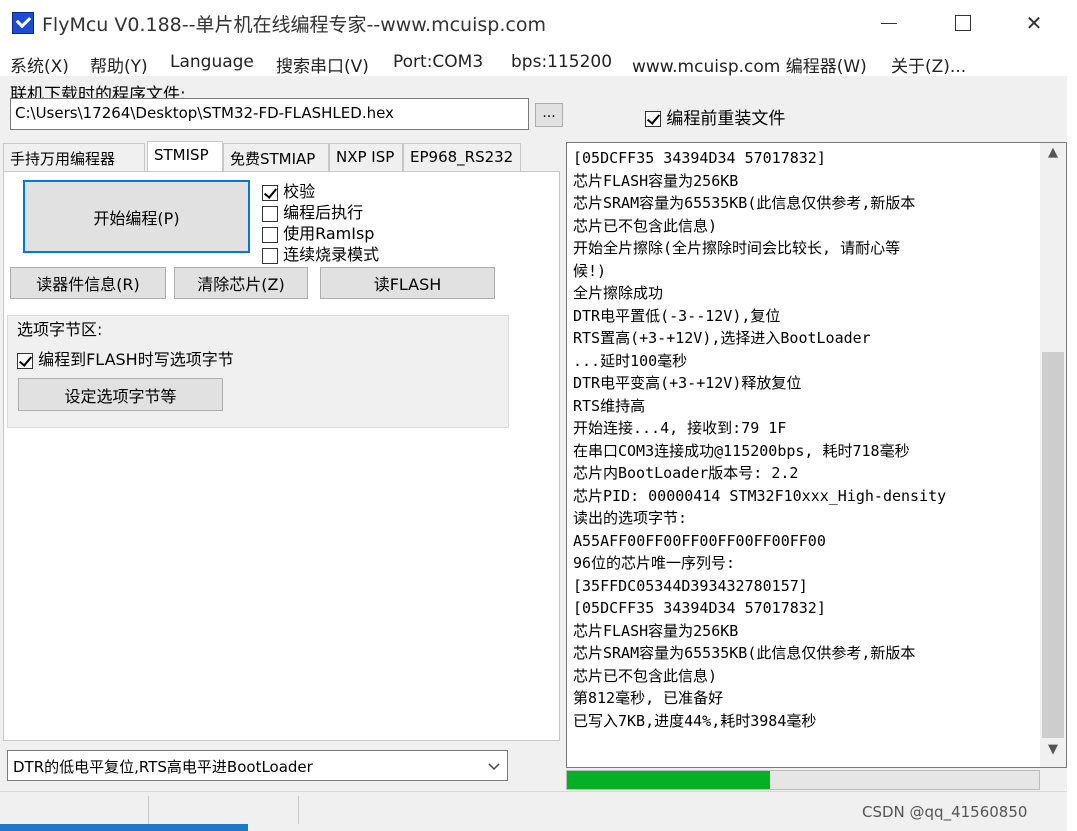  Describe the element at coordinates (680, 428) in the screenshot. I see `log-line: 开始连接...4, 接收到:79 1F` at that location.